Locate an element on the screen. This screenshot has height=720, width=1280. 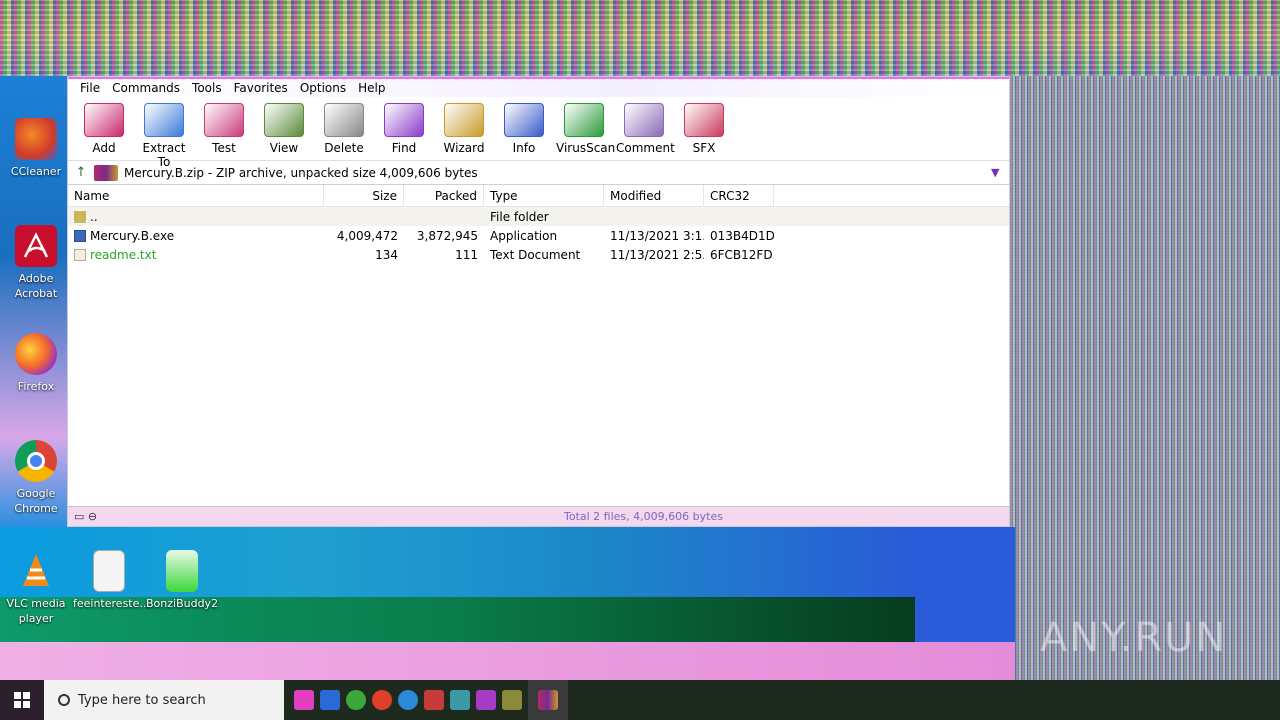
toolbar-extract-to-button: Extract To is located at coordinates (164, 136).